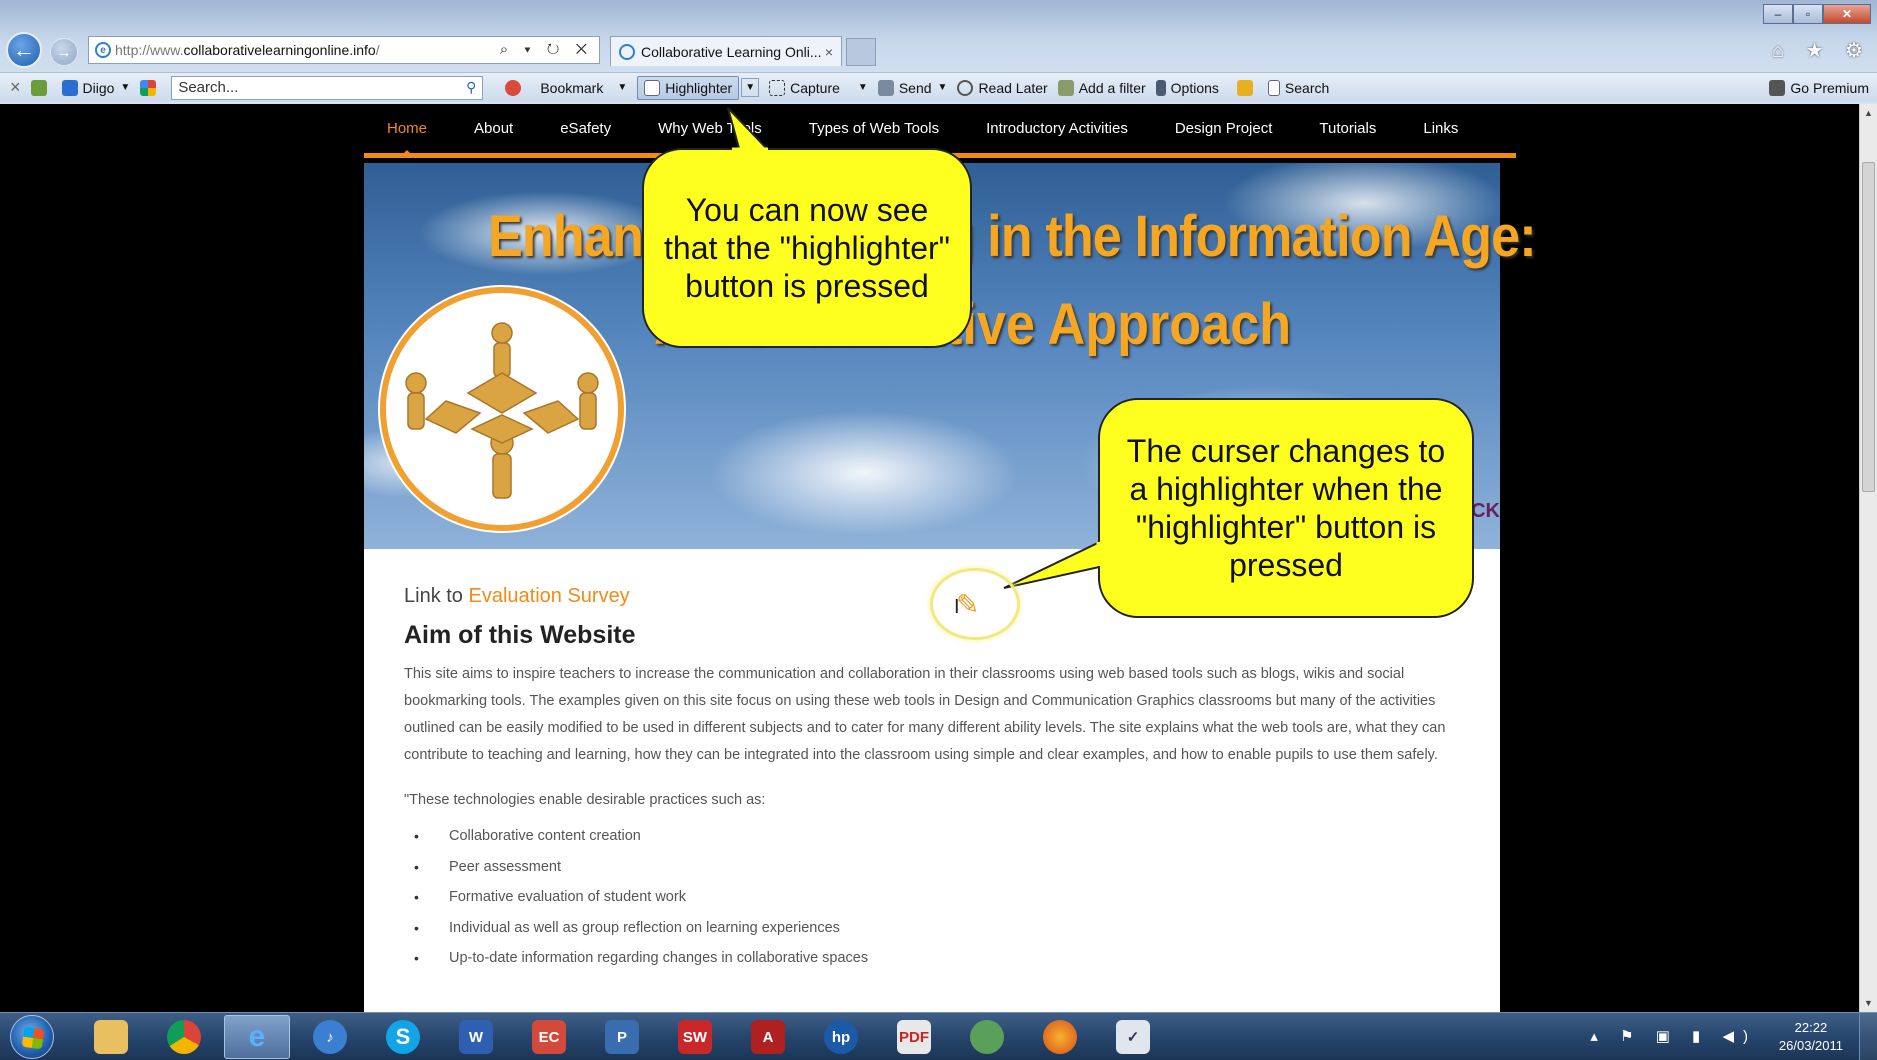 This screenshot has height=1060, width=1877. What do you see at coordinates (622, 1037) in the screenshot?
I see `project-taskbar-icon: P` at bounding box center [622, 1037].